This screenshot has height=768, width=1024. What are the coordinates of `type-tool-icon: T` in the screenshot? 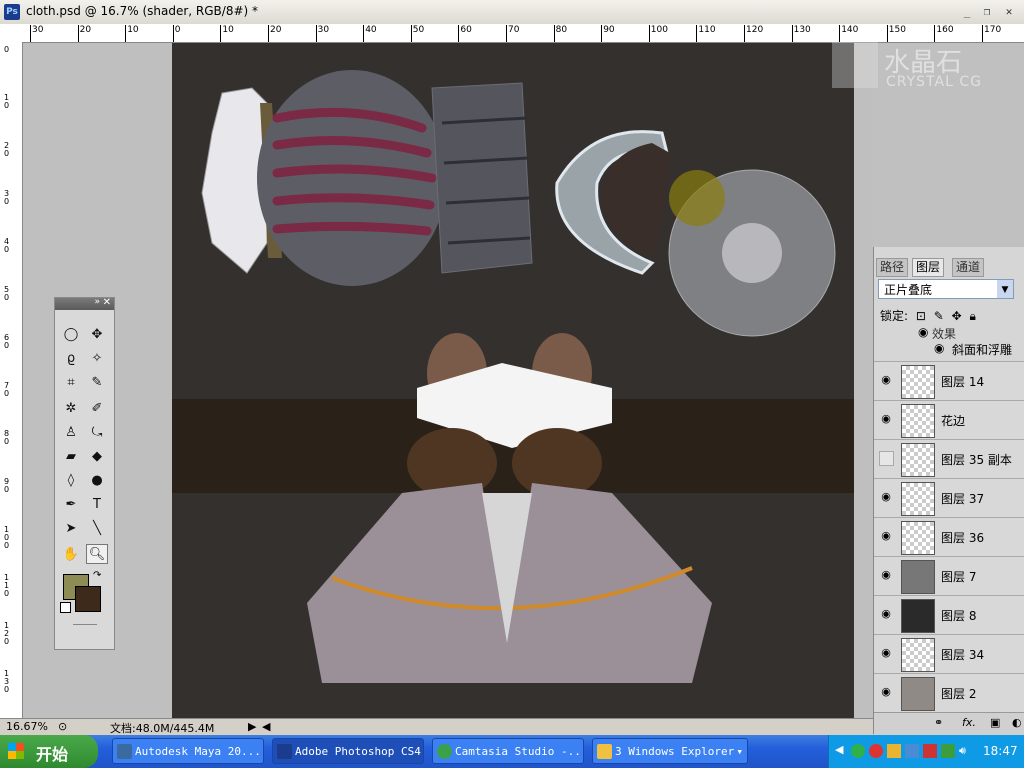 It's located at (97, 504).